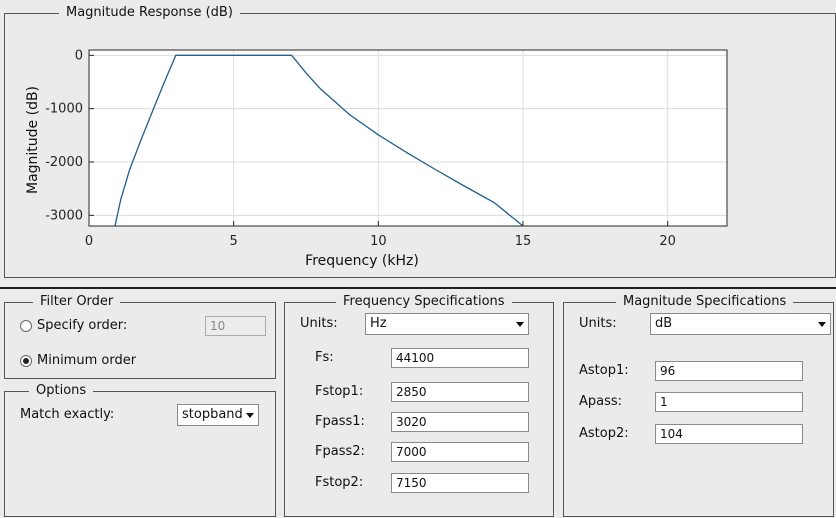  I want to click on magnitude-specifications-title: Magnitude Specifications, so click(705, 302).